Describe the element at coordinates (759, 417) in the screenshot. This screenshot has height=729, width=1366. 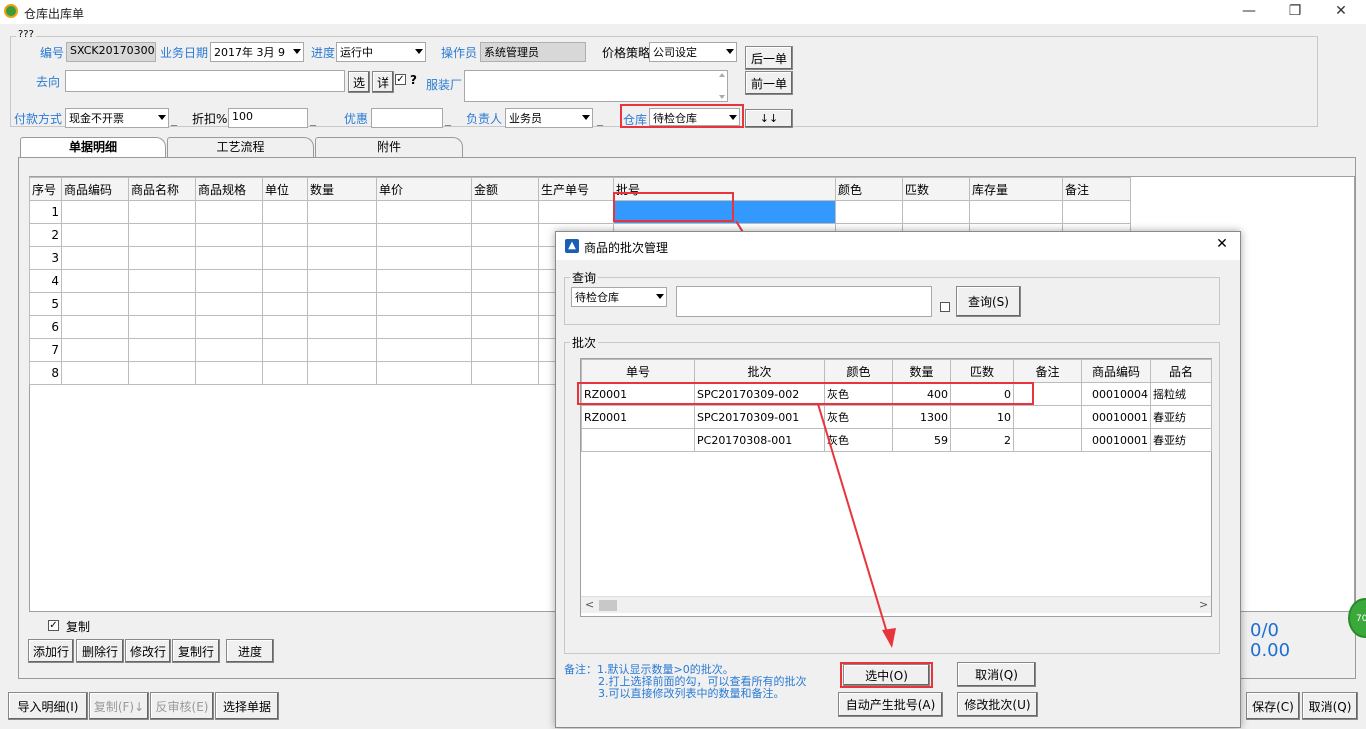
I see `batch-cell: SPC20170309-001` at that location.